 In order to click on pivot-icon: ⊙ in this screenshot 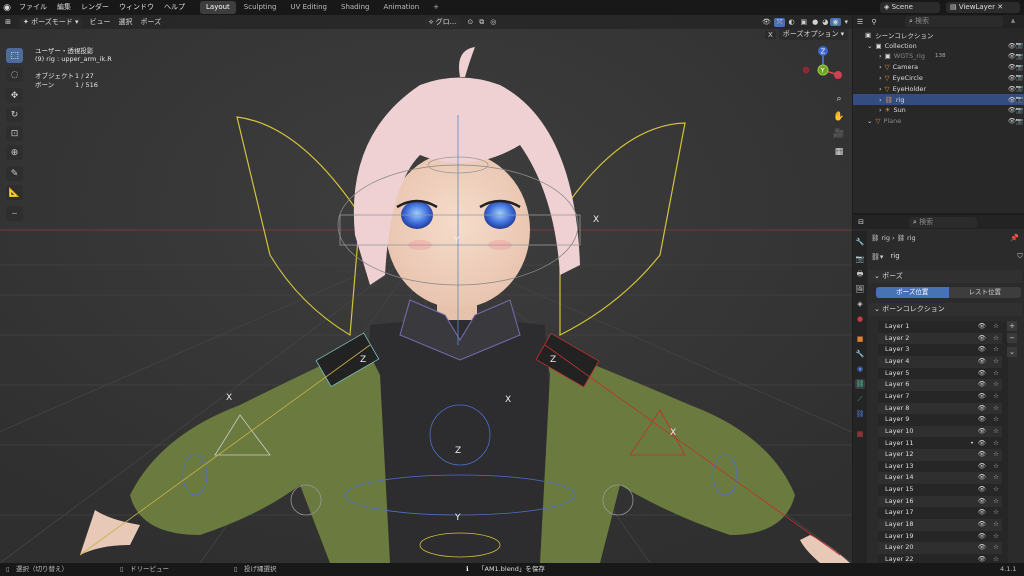, I will do `click(470, 22)`.